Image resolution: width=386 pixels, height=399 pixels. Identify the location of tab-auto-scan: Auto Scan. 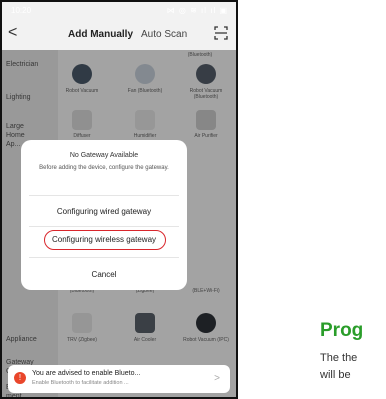
(164, 34).